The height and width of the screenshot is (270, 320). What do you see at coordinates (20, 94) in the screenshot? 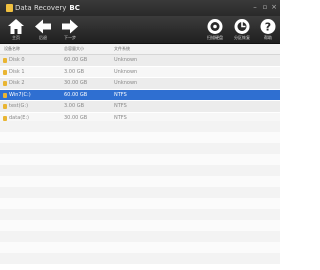
I see `device-name-cell: Win7(C:)` at bounding box center [20, 94].